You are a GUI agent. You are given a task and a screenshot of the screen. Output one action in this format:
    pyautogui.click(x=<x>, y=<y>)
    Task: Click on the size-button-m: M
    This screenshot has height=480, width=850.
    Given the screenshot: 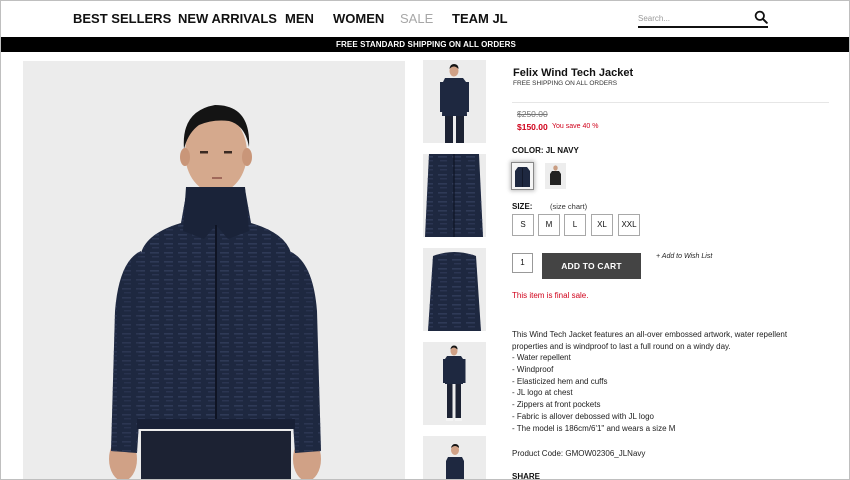 What is the action you would take?
    pyautogui.click(x=549, y=225)
    